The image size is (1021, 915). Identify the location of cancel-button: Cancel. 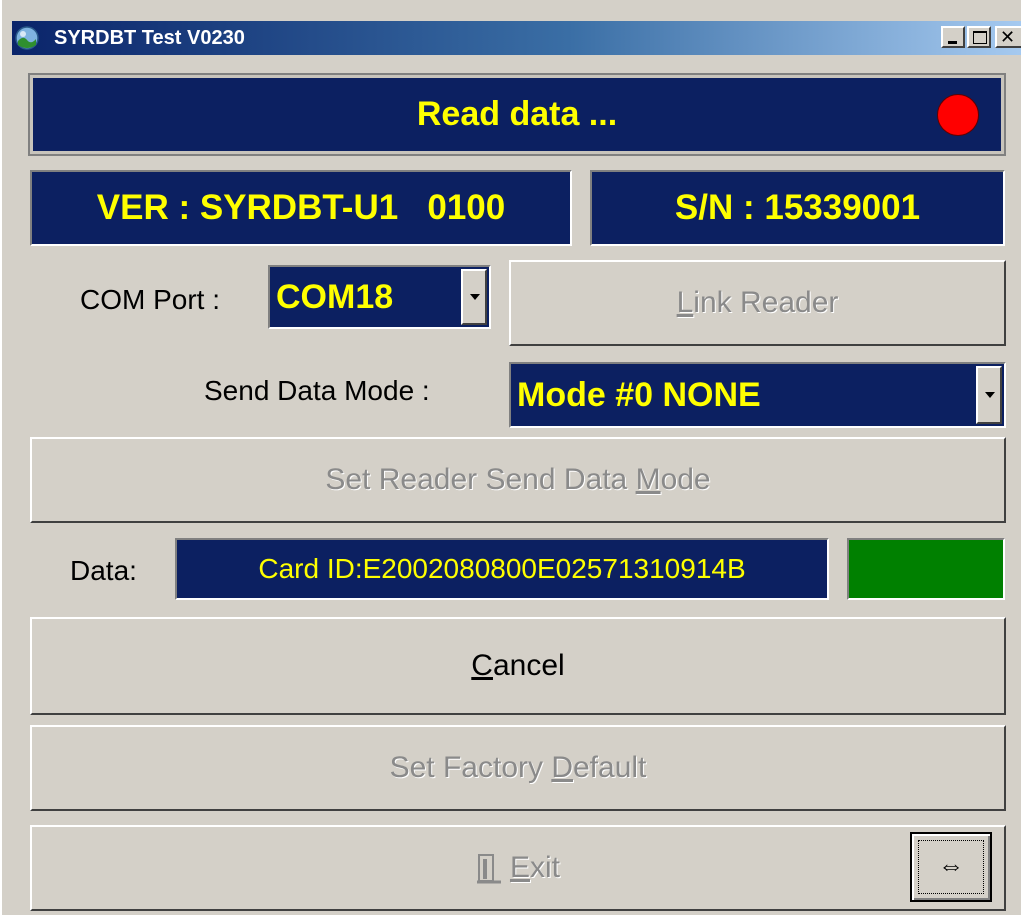
(518, 666).